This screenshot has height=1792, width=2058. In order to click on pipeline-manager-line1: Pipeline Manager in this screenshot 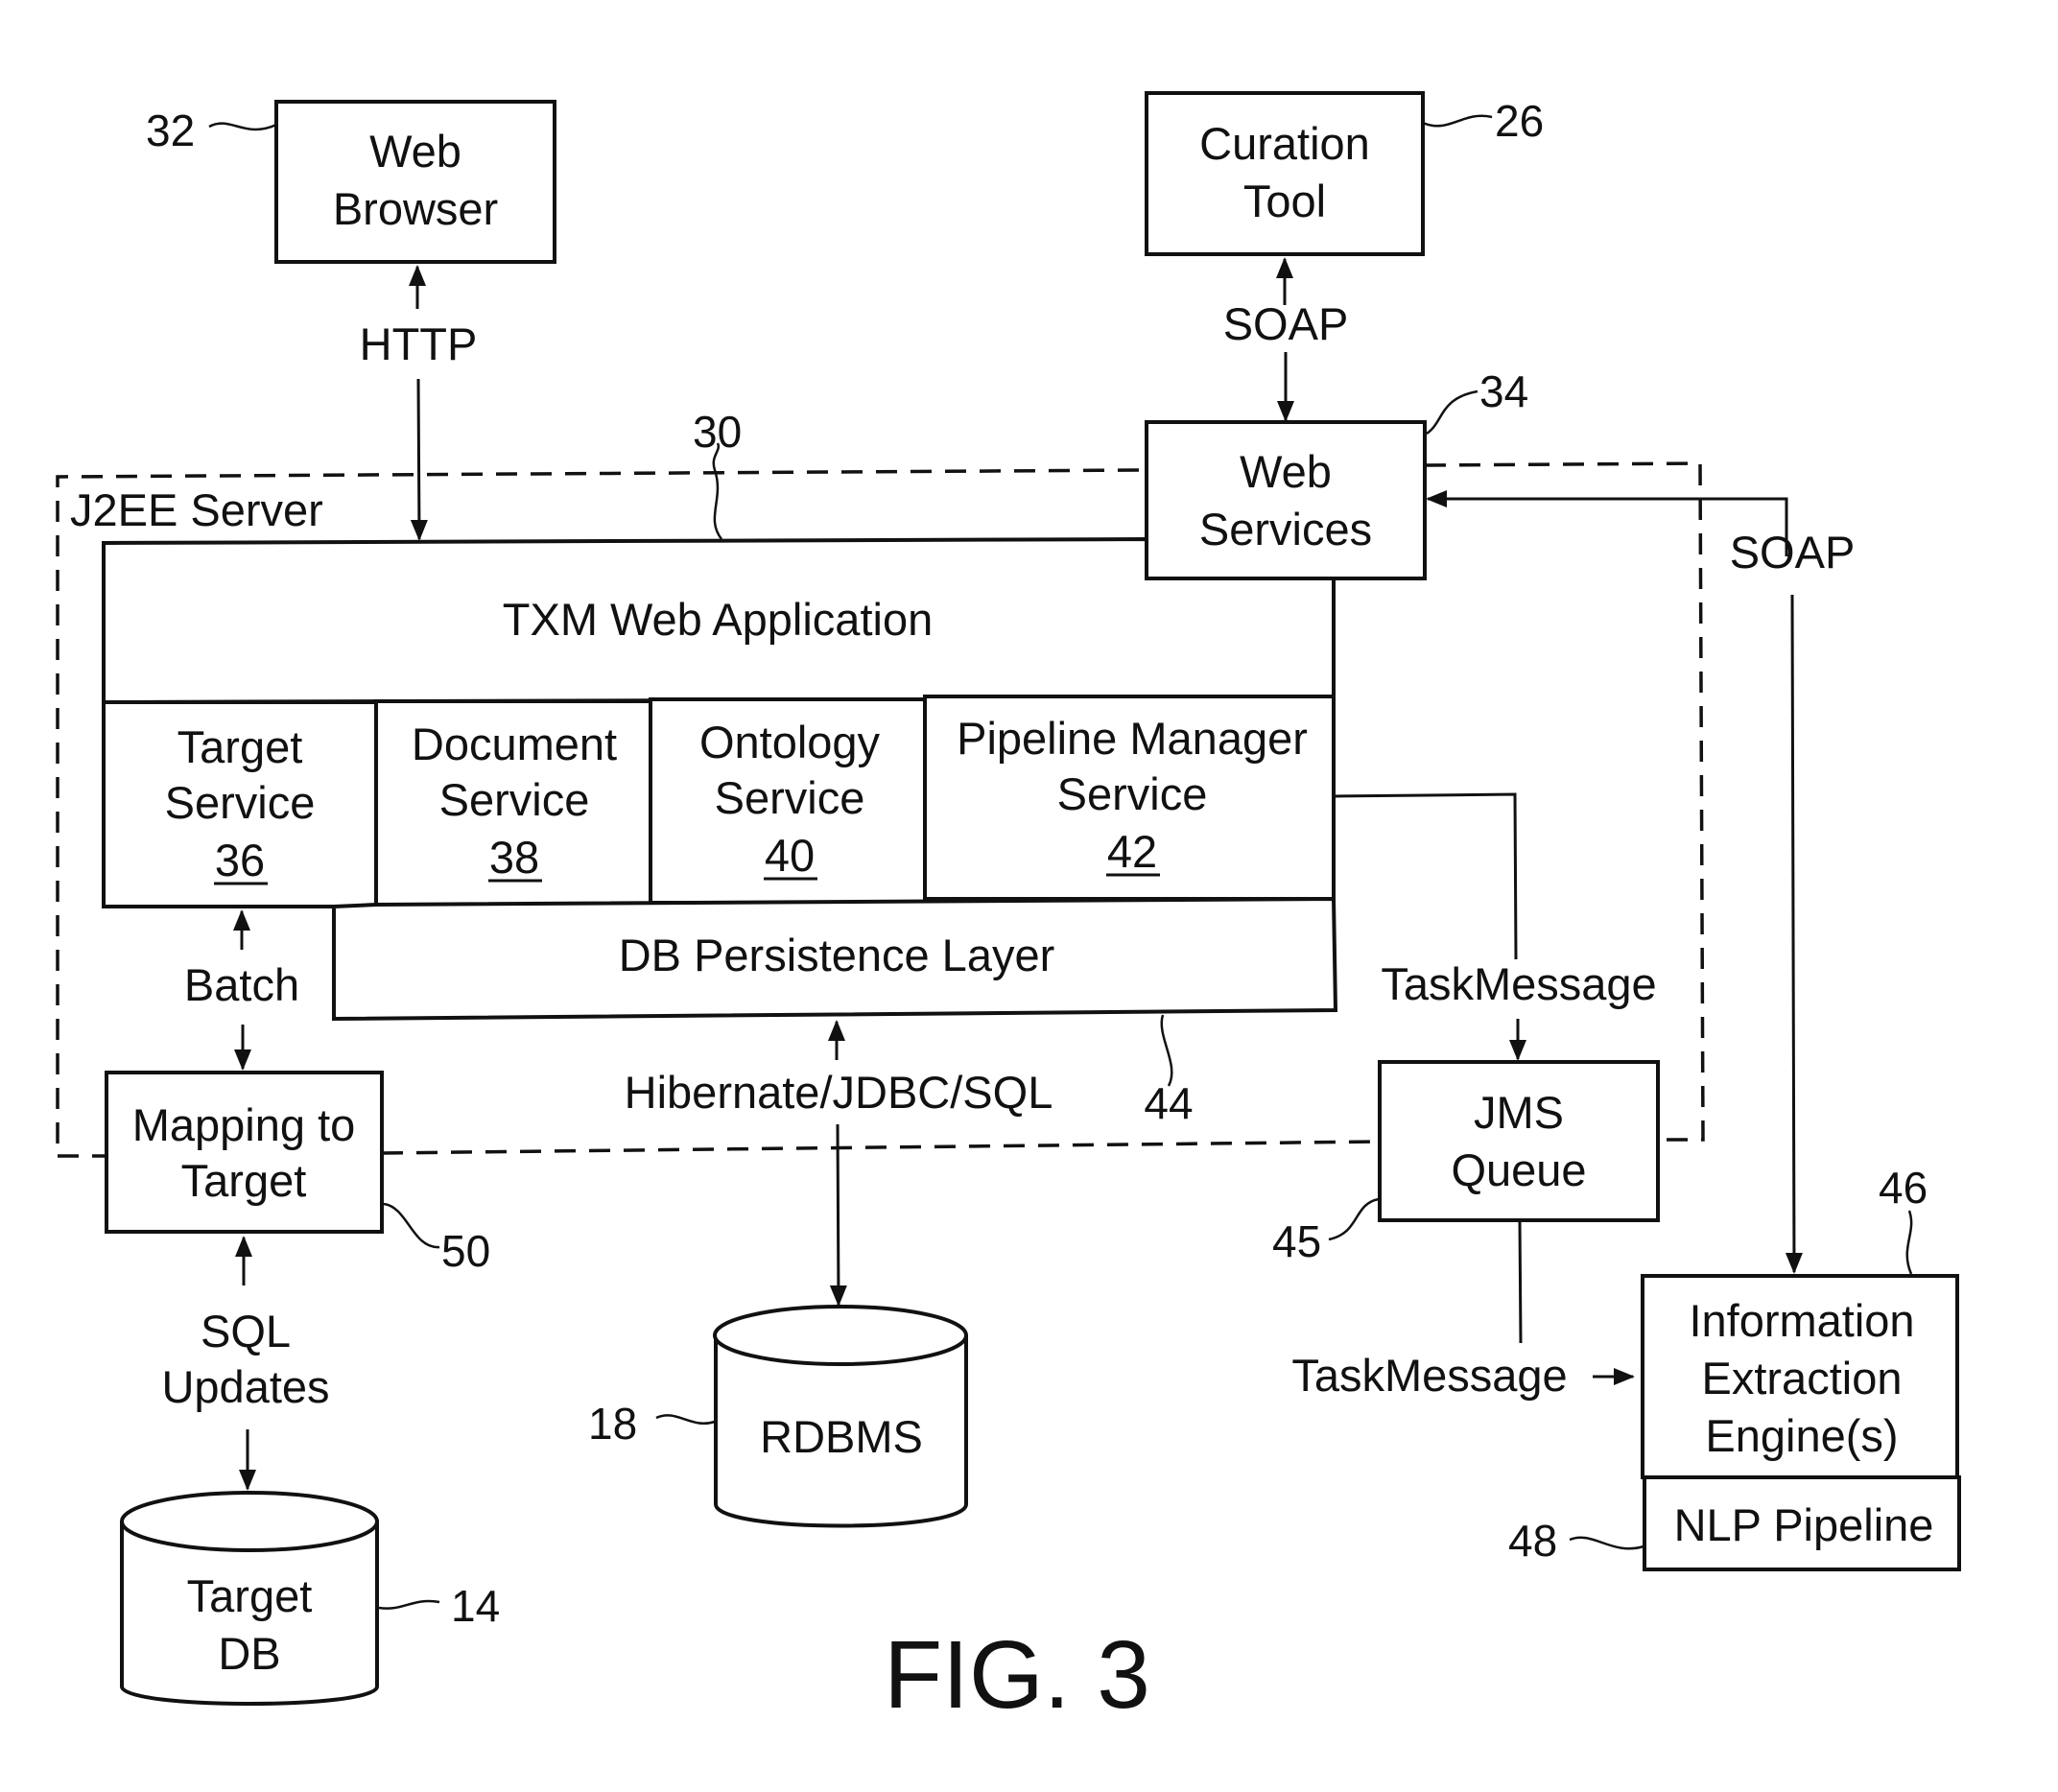, I will do `click(1132, 738)`.